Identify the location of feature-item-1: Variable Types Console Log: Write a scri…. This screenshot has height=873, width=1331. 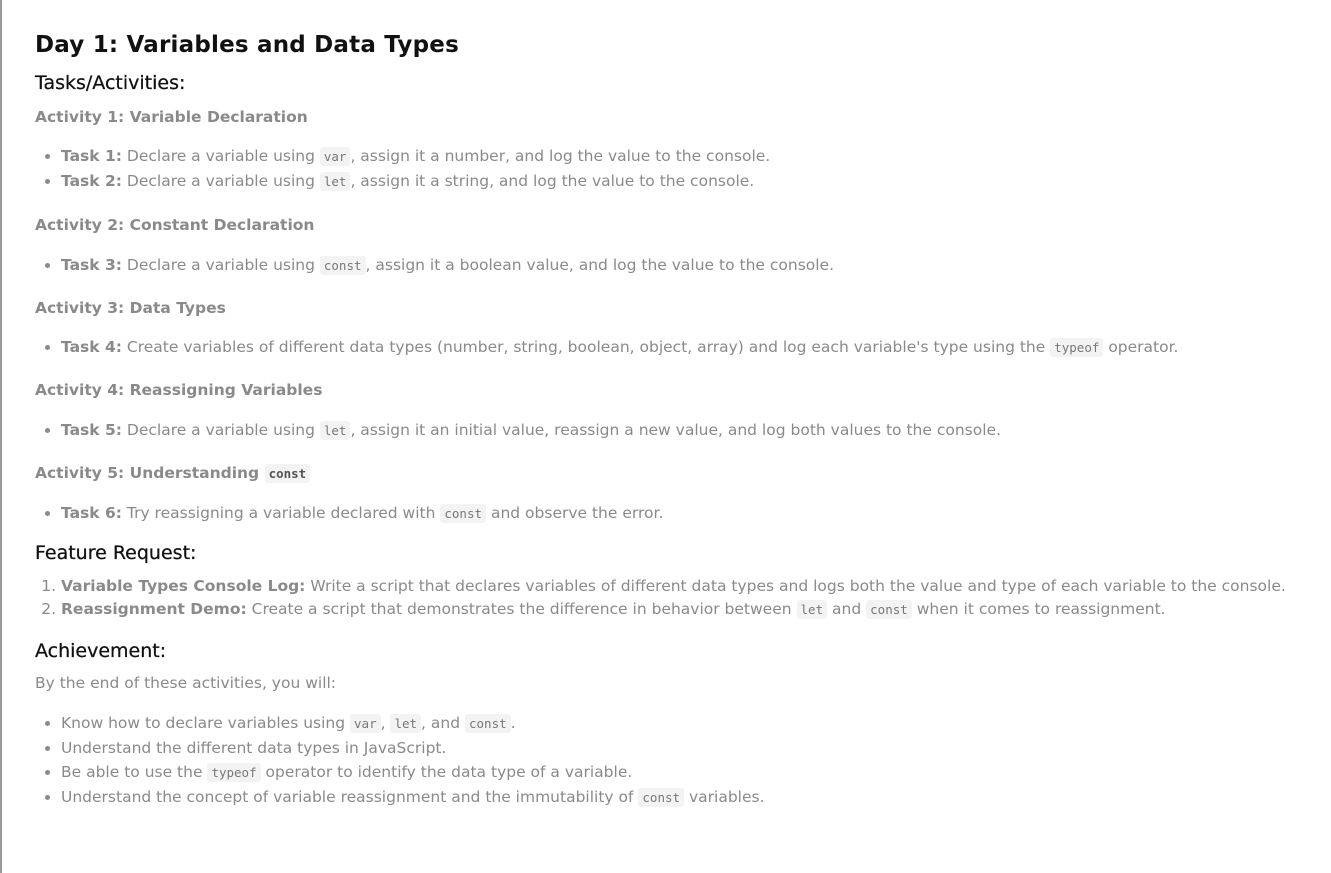
(693, 586).